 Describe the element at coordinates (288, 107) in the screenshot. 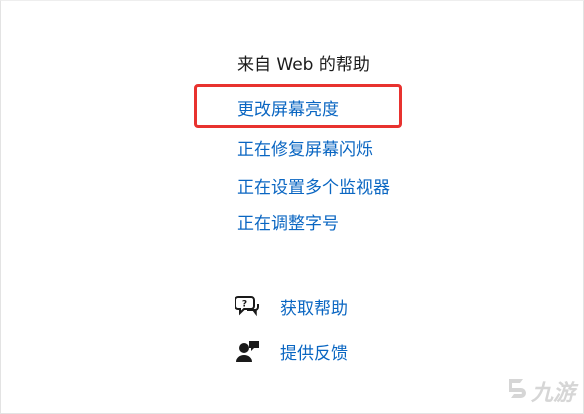

I see `link-change-screen-brightness: 更改屏幕亮度` at that location.